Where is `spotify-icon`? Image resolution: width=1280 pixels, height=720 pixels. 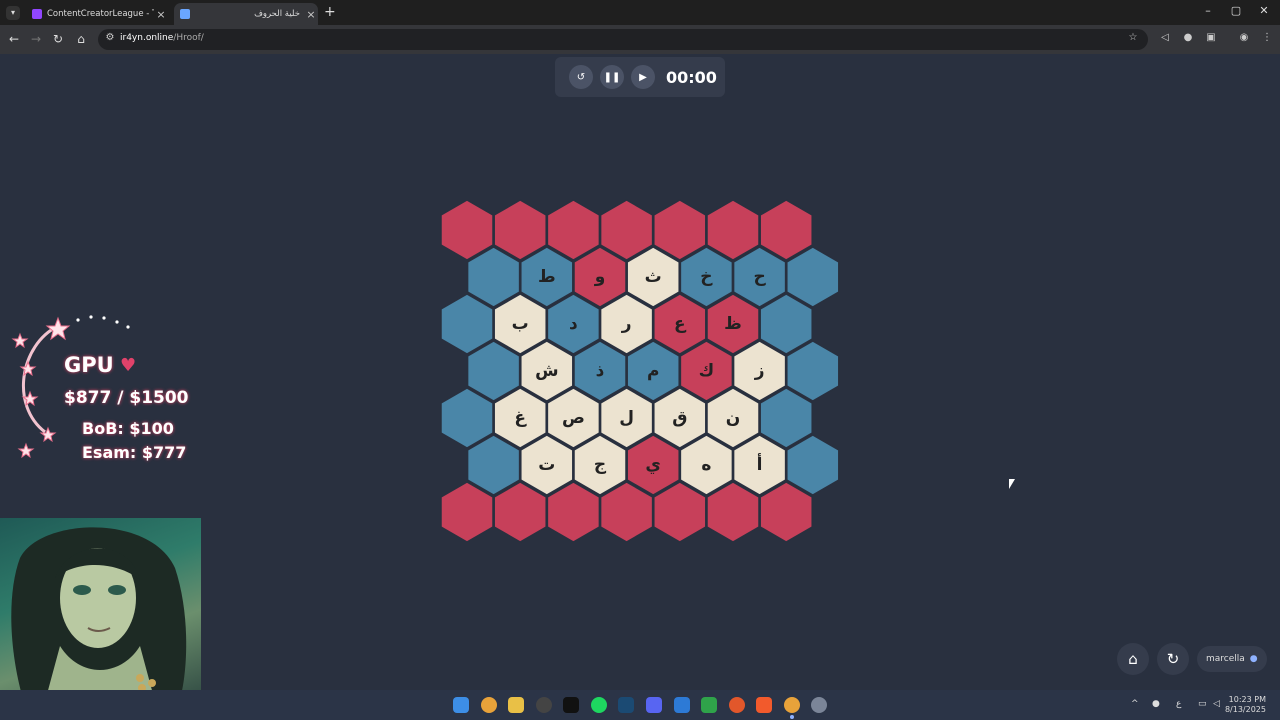 spotify-icon is located at coordinates (599, 705).